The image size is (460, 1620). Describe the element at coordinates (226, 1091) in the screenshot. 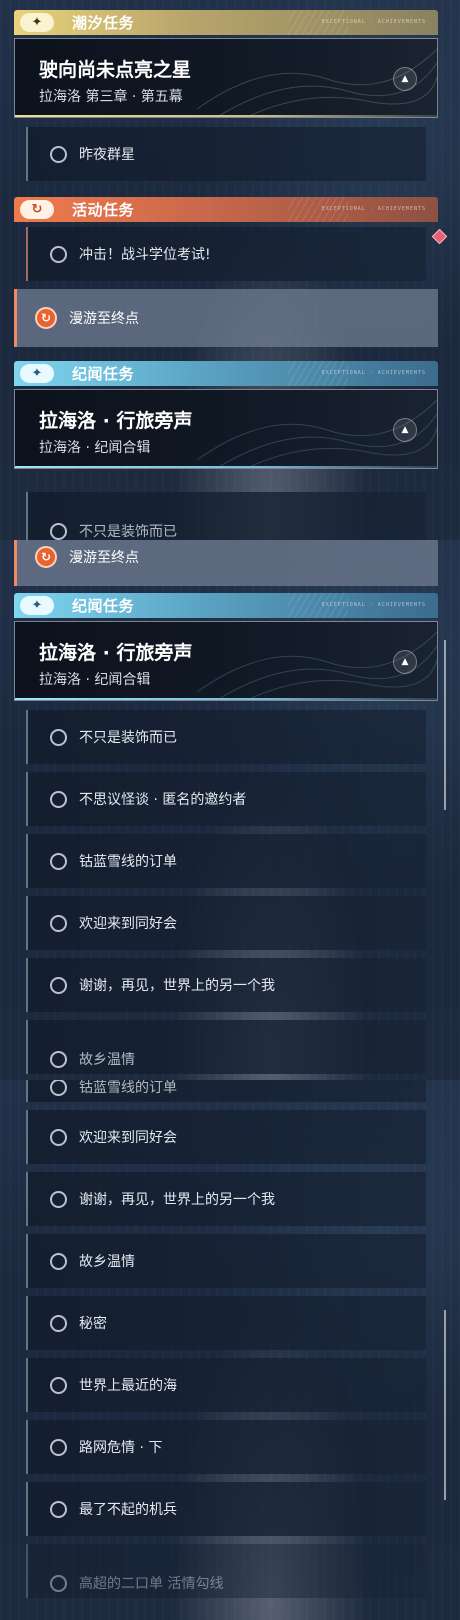

I see `quest-item-partial: 钴蓝雪线的订单` at that location.